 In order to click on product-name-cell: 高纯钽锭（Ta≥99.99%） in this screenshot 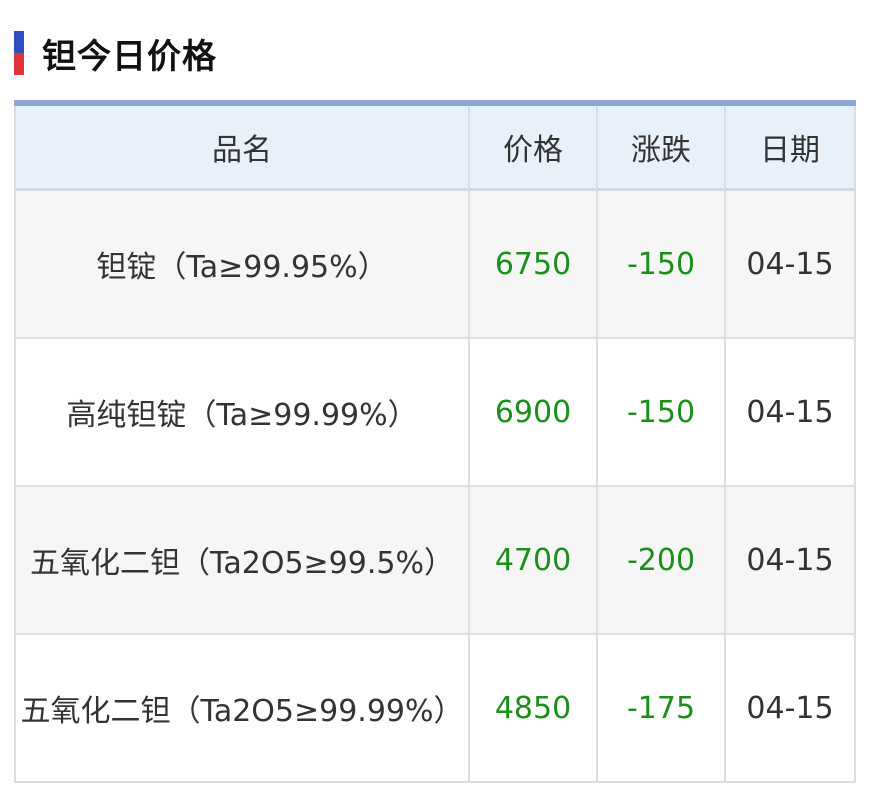, I will do `click(242, 412)`.